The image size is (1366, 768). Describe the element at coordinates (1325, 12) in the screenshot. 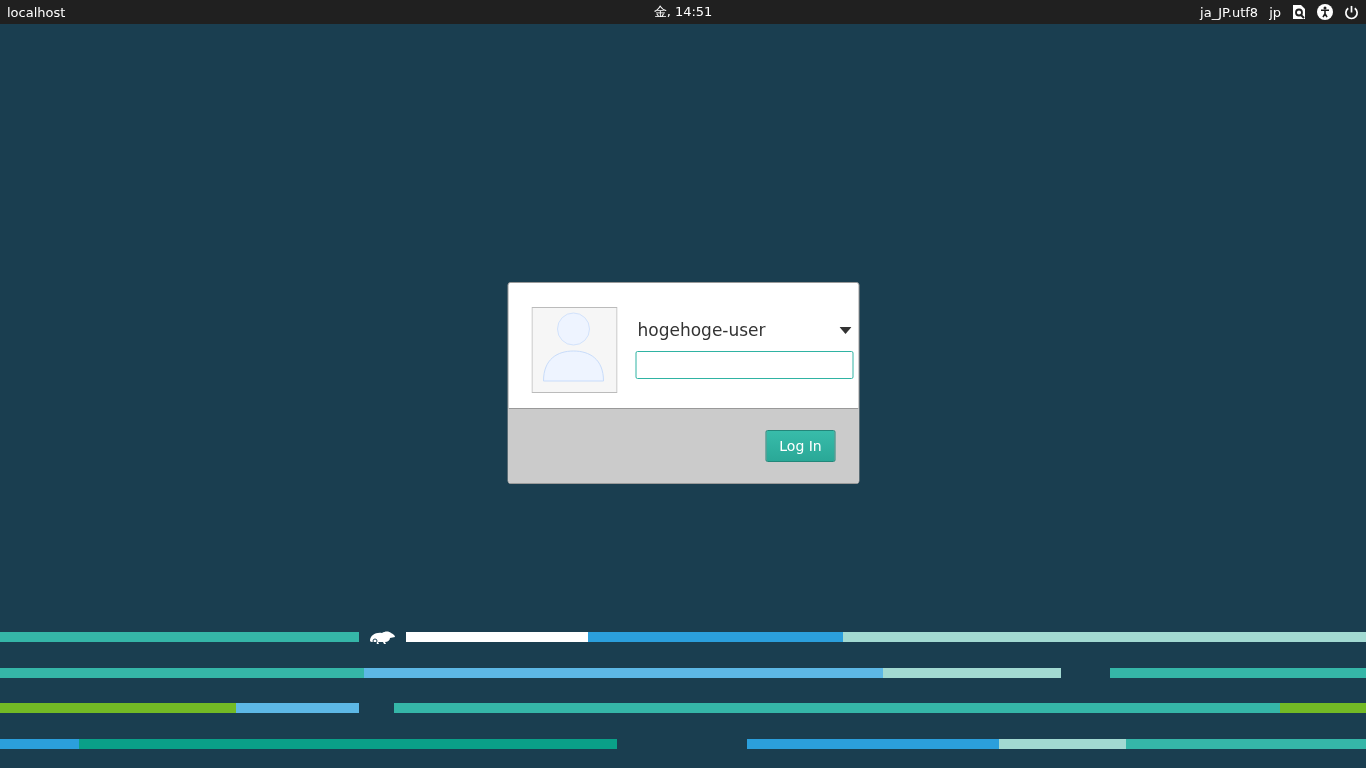

I see `accessibility-icon` at that location.